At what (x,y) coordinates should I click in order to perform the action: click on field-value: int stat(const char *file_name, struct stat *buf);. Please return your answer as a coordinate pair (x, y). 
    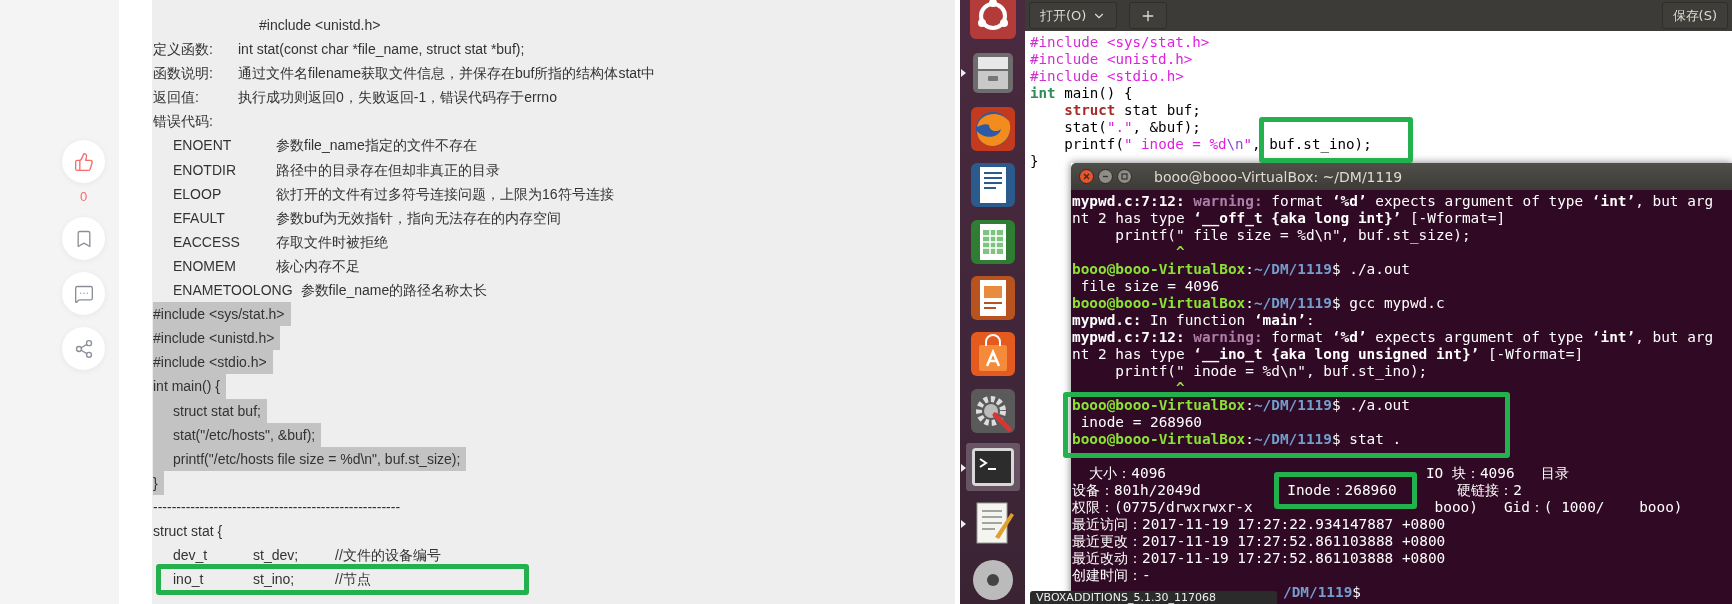
    Looking at the image, I should click on (381, 50).